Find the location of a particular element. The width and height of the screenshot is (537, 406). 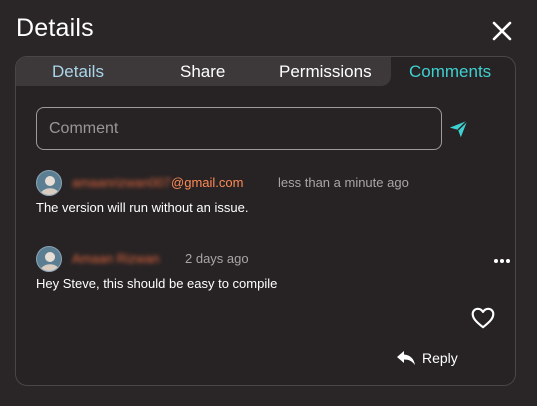

author-name-blurred: Amaan Rizwan is located at coordinates (116, 258).